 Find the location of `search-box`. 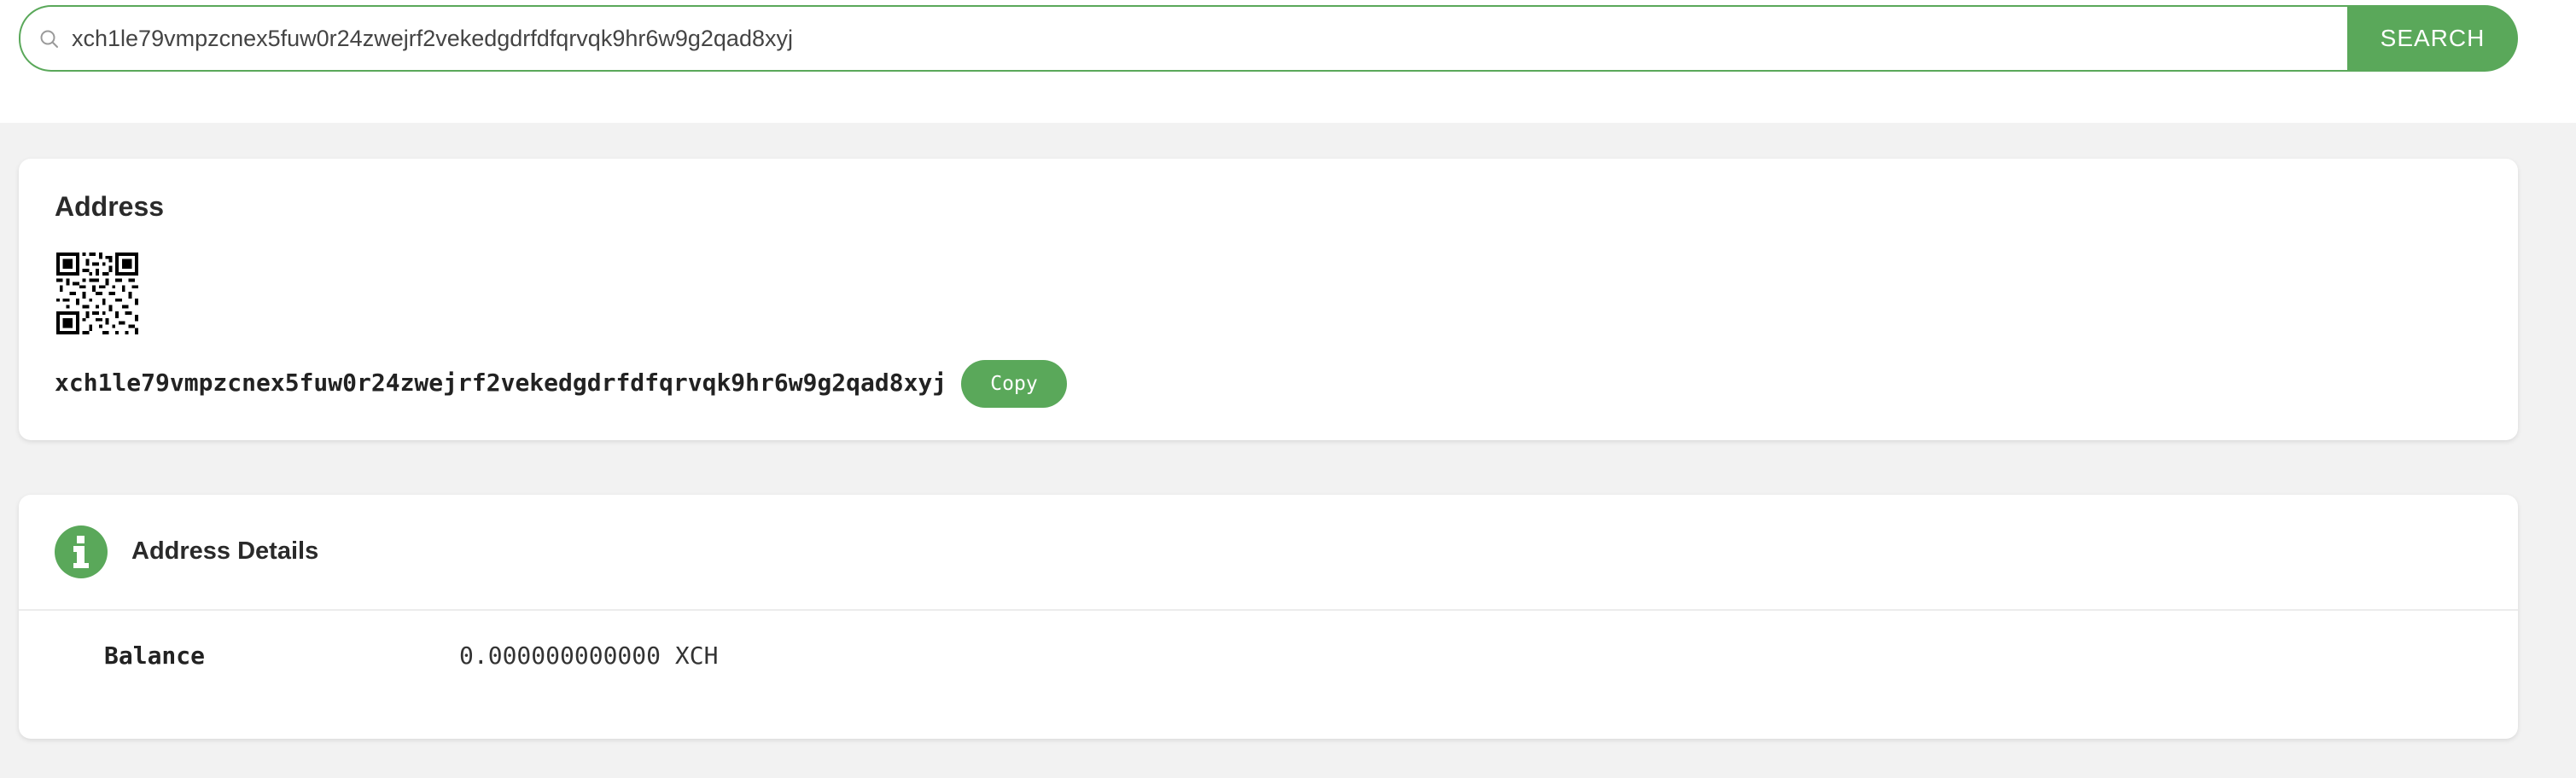

search-box is located at coordinates (1185, 38).